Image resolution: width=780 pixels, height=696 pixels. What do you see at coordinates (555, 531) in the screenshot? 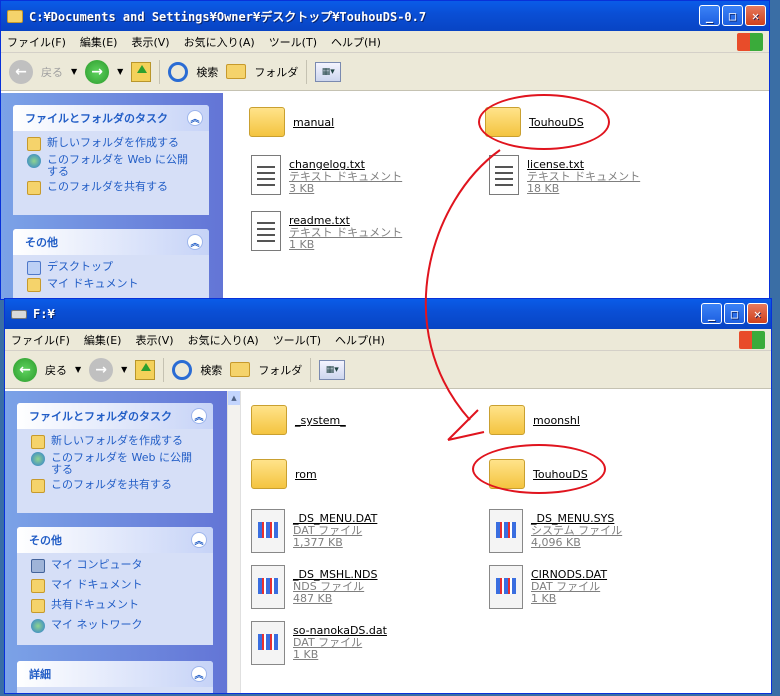
I see `file-ds-menu-sys: _DS_MENU.SYS システム ファイル 4,096 KB` at bounding box center [555, 531].